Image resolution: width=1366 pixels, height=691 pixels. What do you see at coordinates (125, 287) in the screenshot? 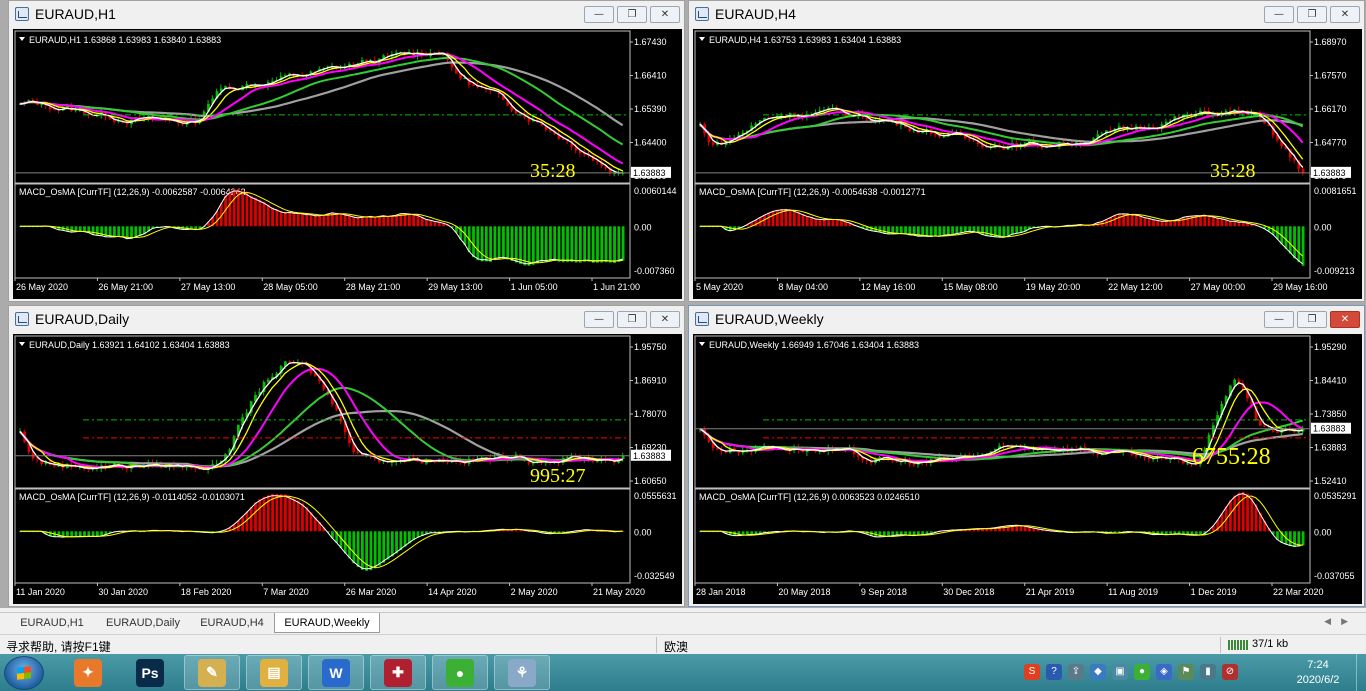
I see `time-axis-label: 26 May 21:00` at bounding box center [125, 287].